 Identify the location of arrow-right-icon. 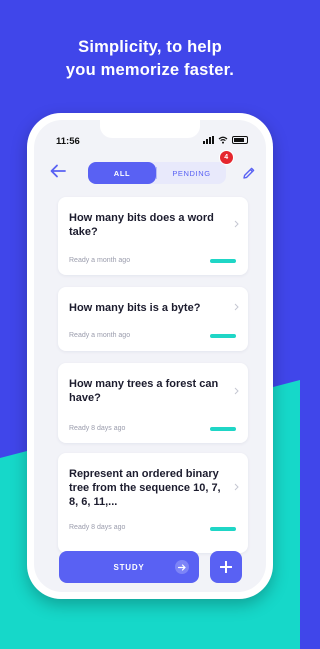
(182, 567).